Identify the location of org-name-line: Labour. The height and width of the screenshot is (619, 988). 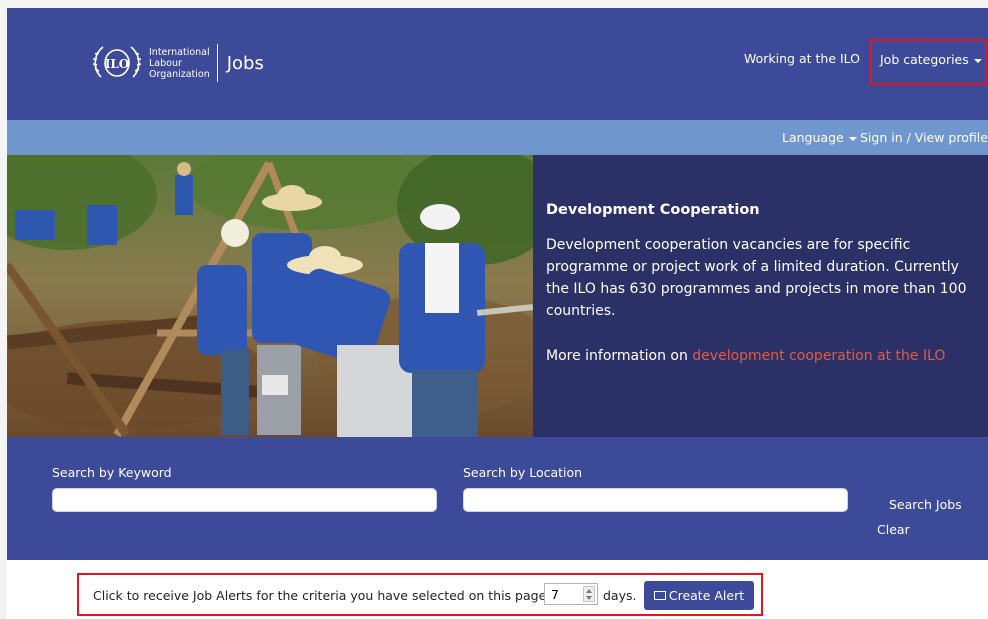
(165, 63).